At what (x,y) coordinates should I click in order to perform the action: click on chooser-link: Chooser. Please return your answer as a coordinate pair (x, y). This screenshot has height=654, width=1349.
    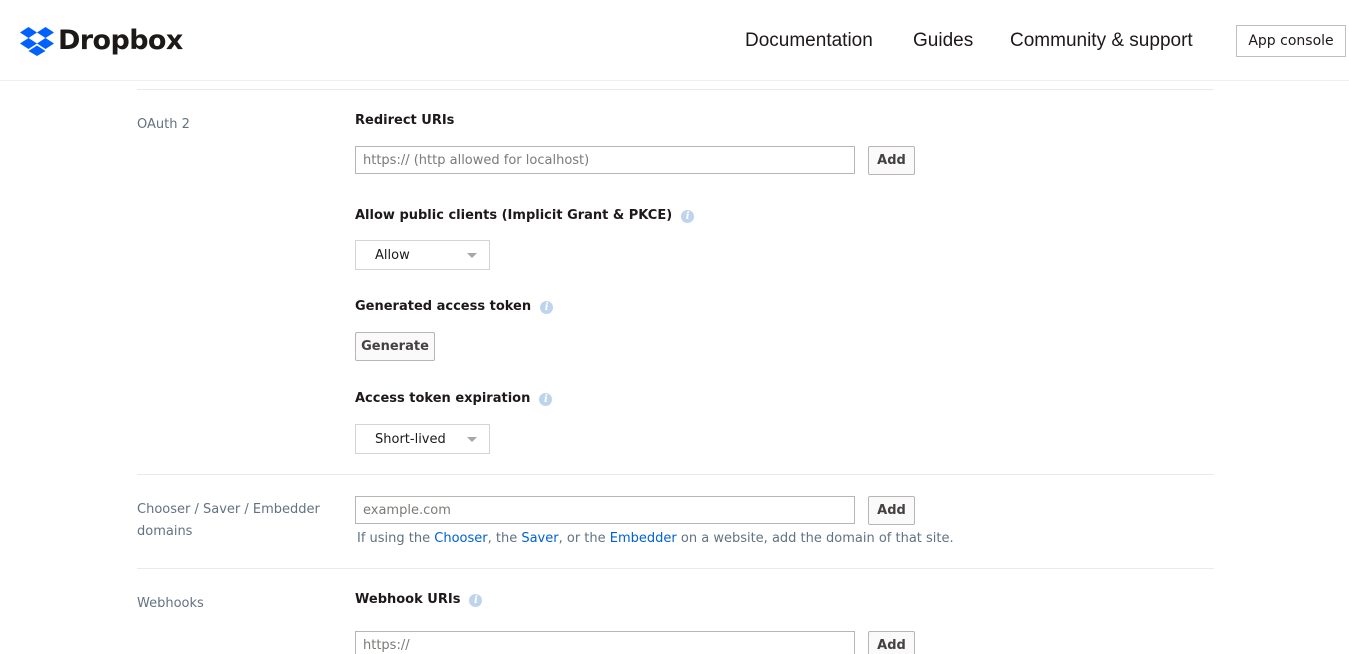
    Looking at the image, I should click on (460, 538).